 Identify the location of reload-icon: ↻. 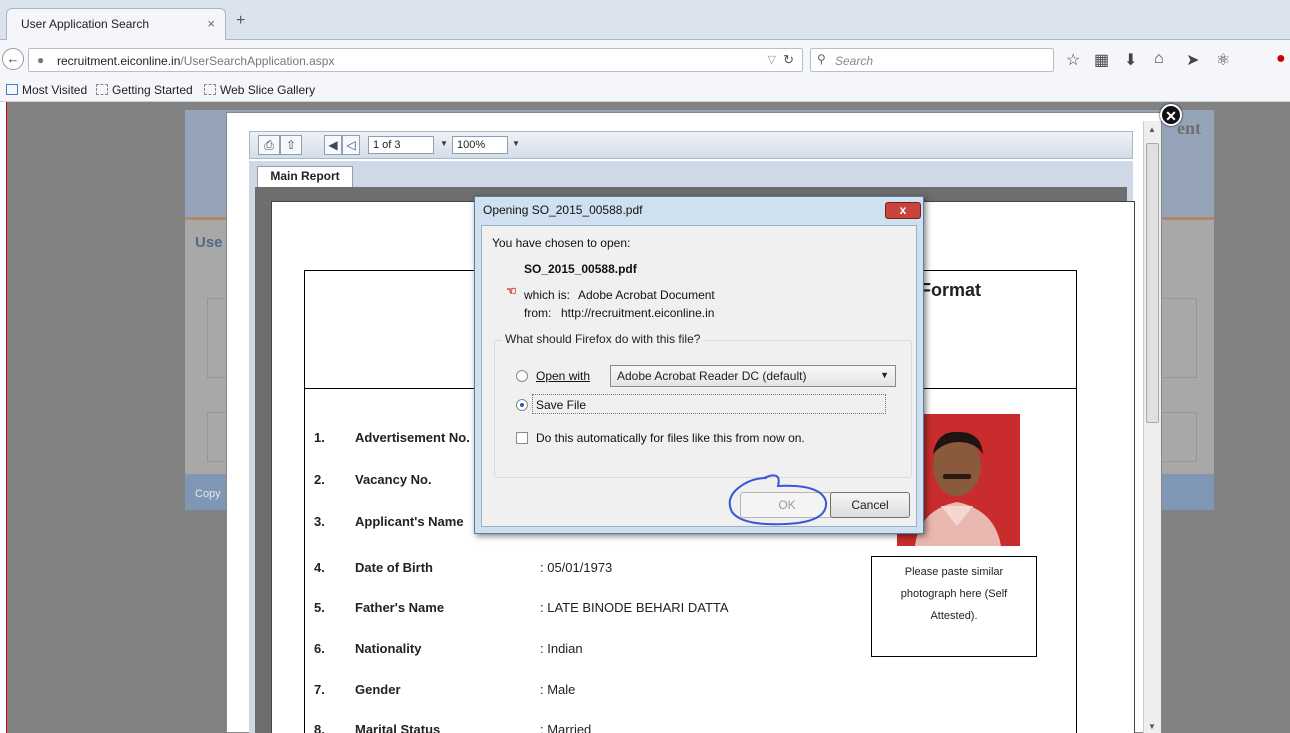
(788, 60).